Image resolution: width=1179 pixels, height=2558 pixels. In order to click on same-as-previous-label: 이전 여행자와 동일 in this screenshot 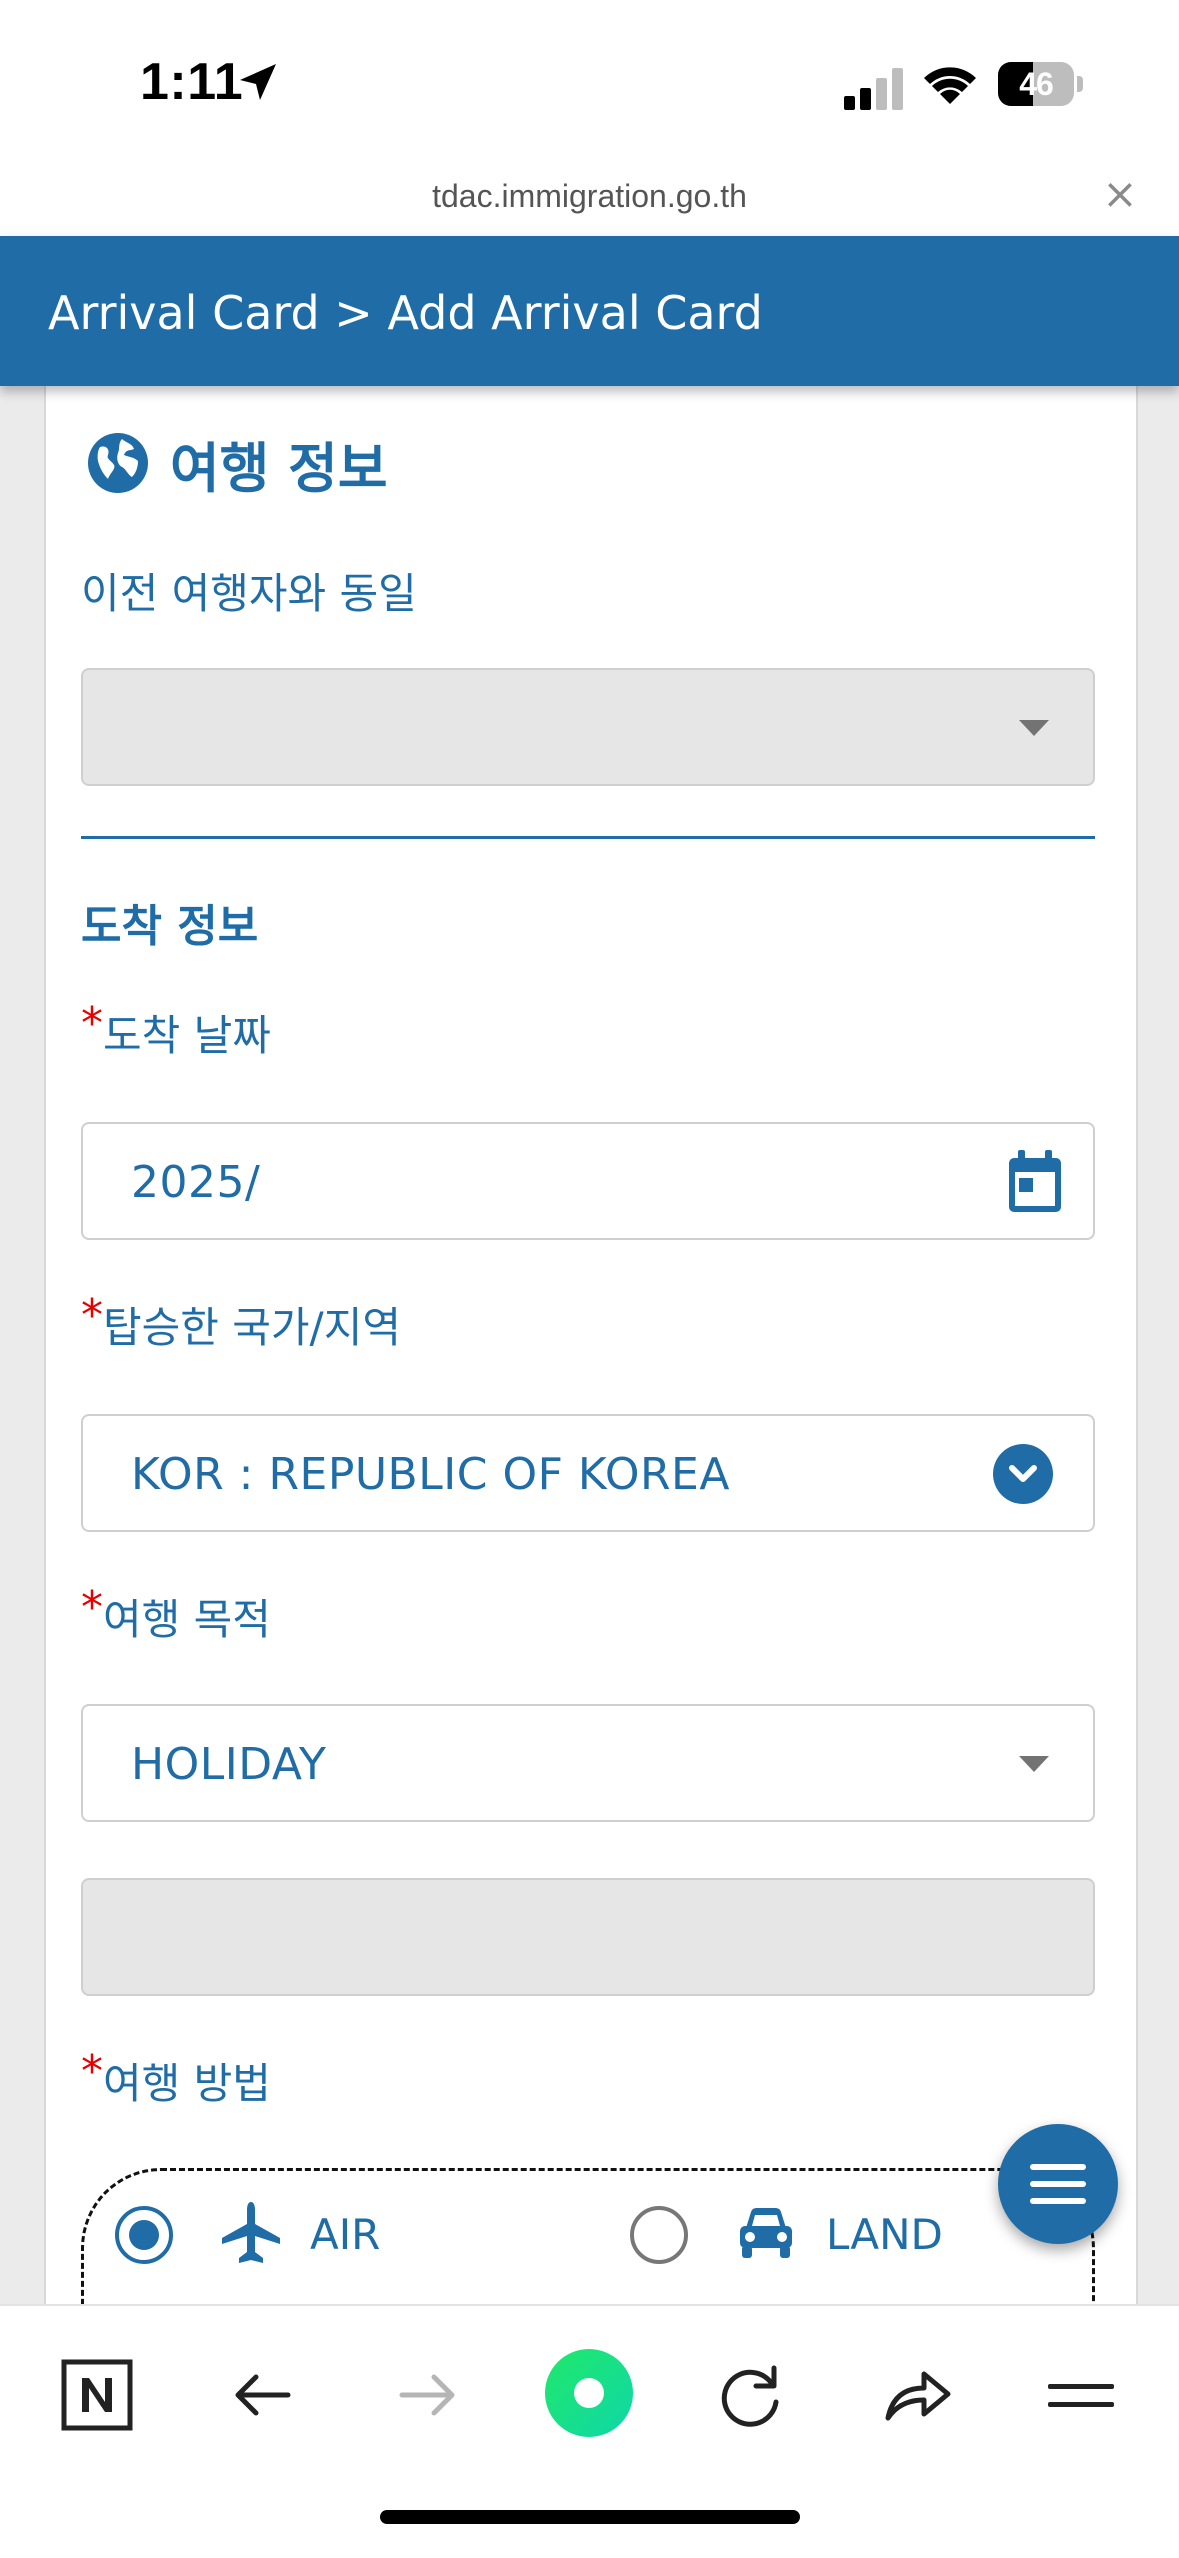, I will do `click(249, 593)`.